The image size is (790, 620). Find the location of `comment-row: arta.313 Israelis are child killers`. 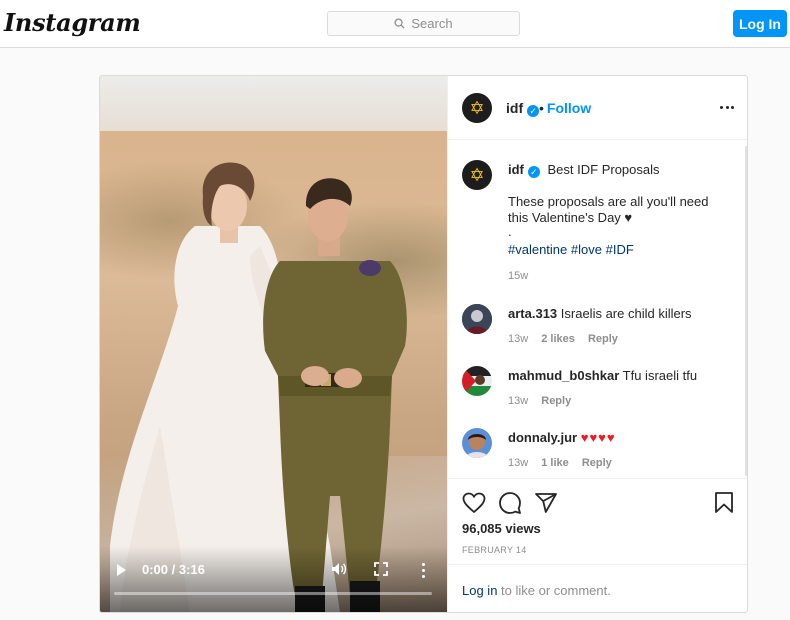

comment-row: arta.313 Israelis are child killers is located at coordinates (600, 313).